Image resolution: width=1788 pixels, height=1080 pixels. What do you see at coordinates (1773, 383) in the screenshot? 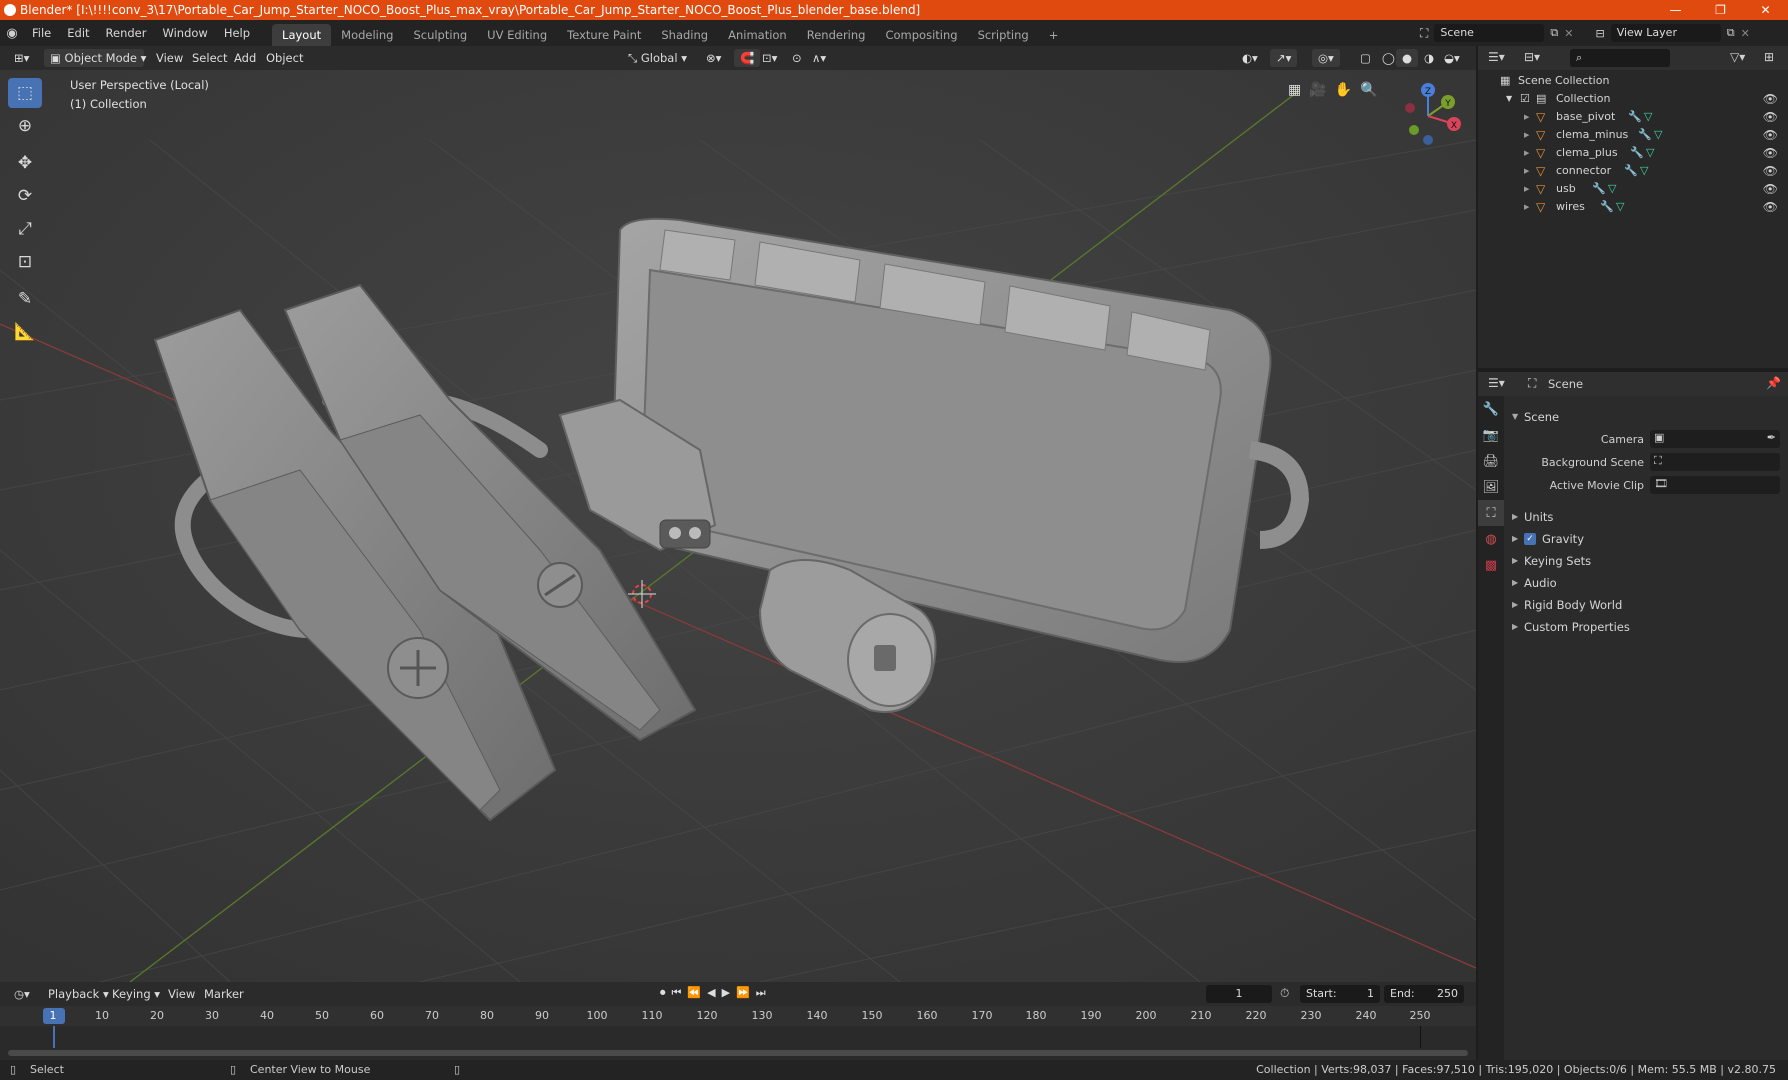
I see `pin-icon: 📌` at bounding box center [1773, 383].